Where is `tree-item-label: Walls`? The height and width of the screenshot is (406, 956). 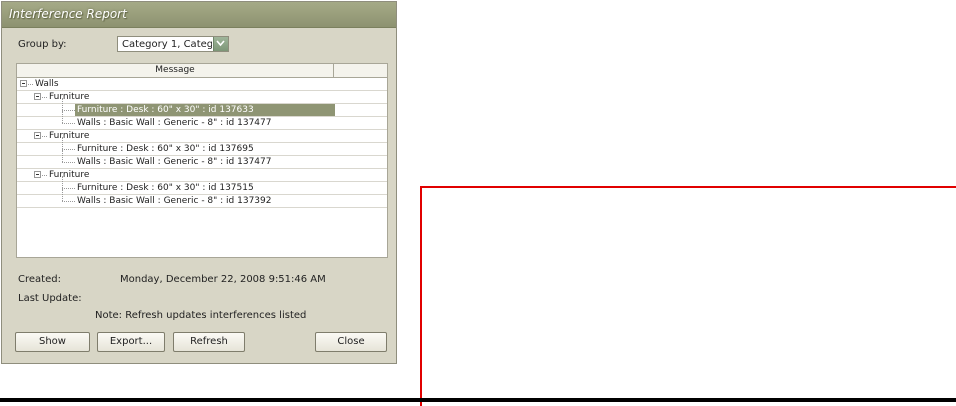
tree-item-label: Walls is located at coordinates (47, 84).